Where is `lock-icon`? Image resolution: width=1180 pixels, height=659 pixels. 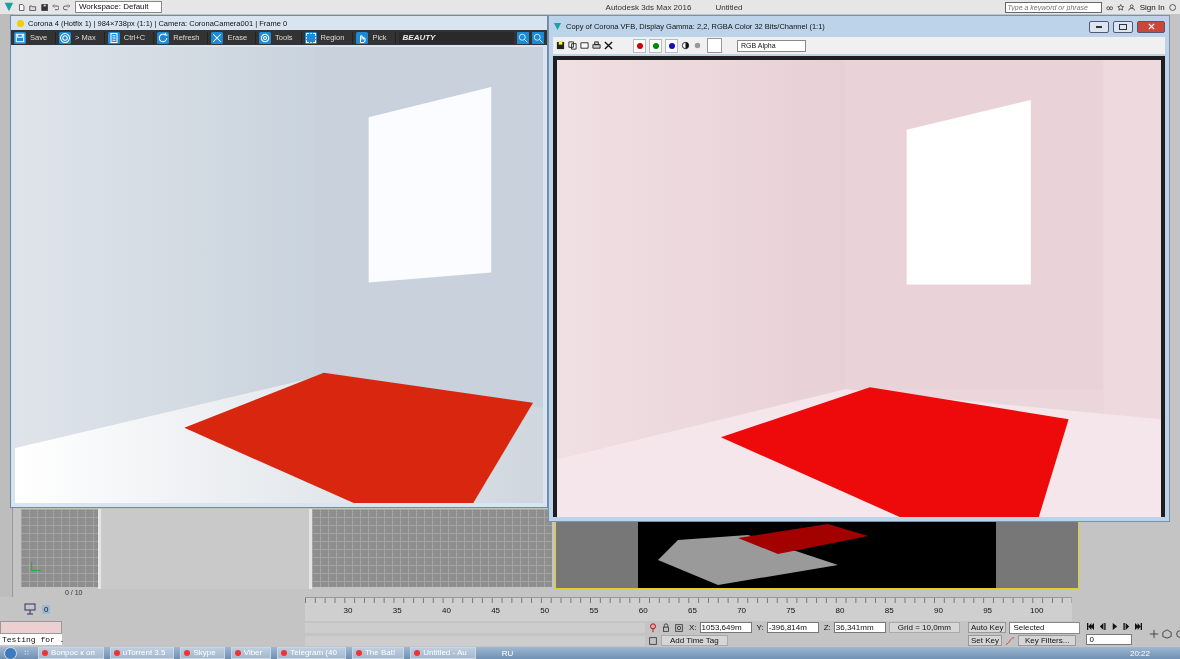
lock-icon is located at coordinates (666, 627).